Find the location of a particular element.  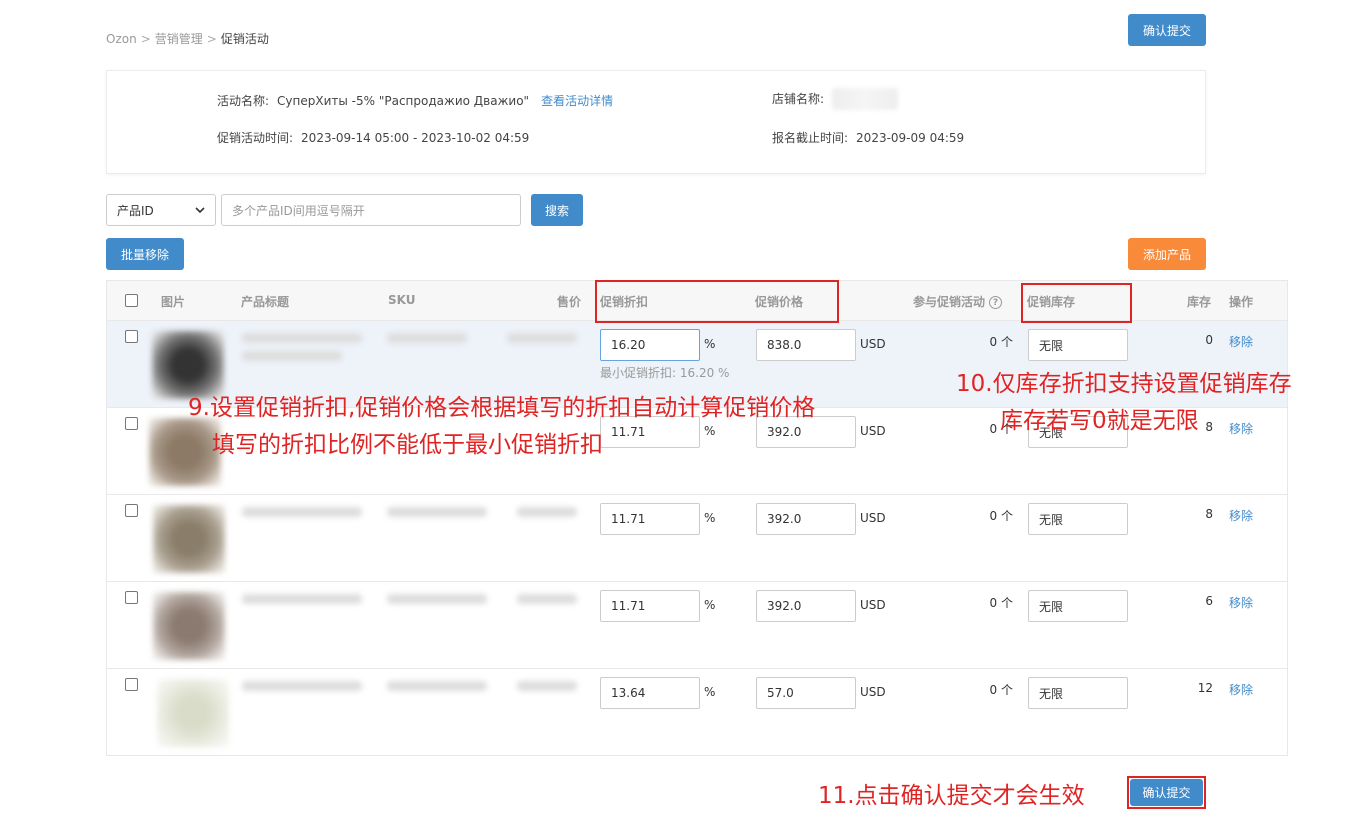

activity-name-label: 活动名称: is located at coordinates (243, 101).